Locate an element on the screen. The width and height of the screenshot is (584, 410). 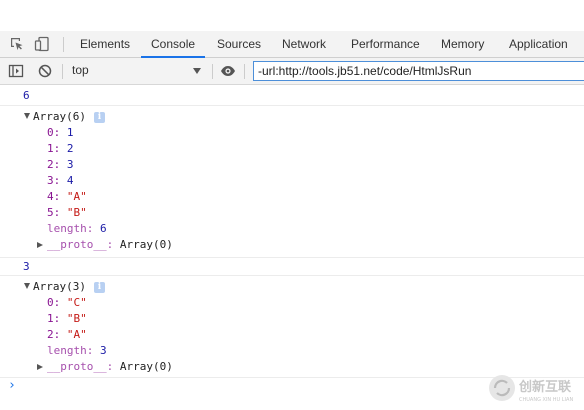
array-item: 1: "B" is located at coordinates (67, 319).